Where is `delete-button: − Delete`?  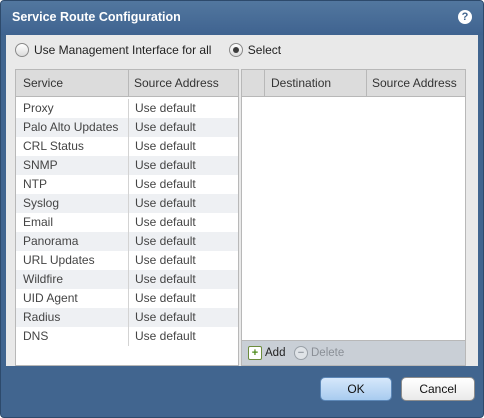
delete-button: − Delete is located at coordinates (319, 353).